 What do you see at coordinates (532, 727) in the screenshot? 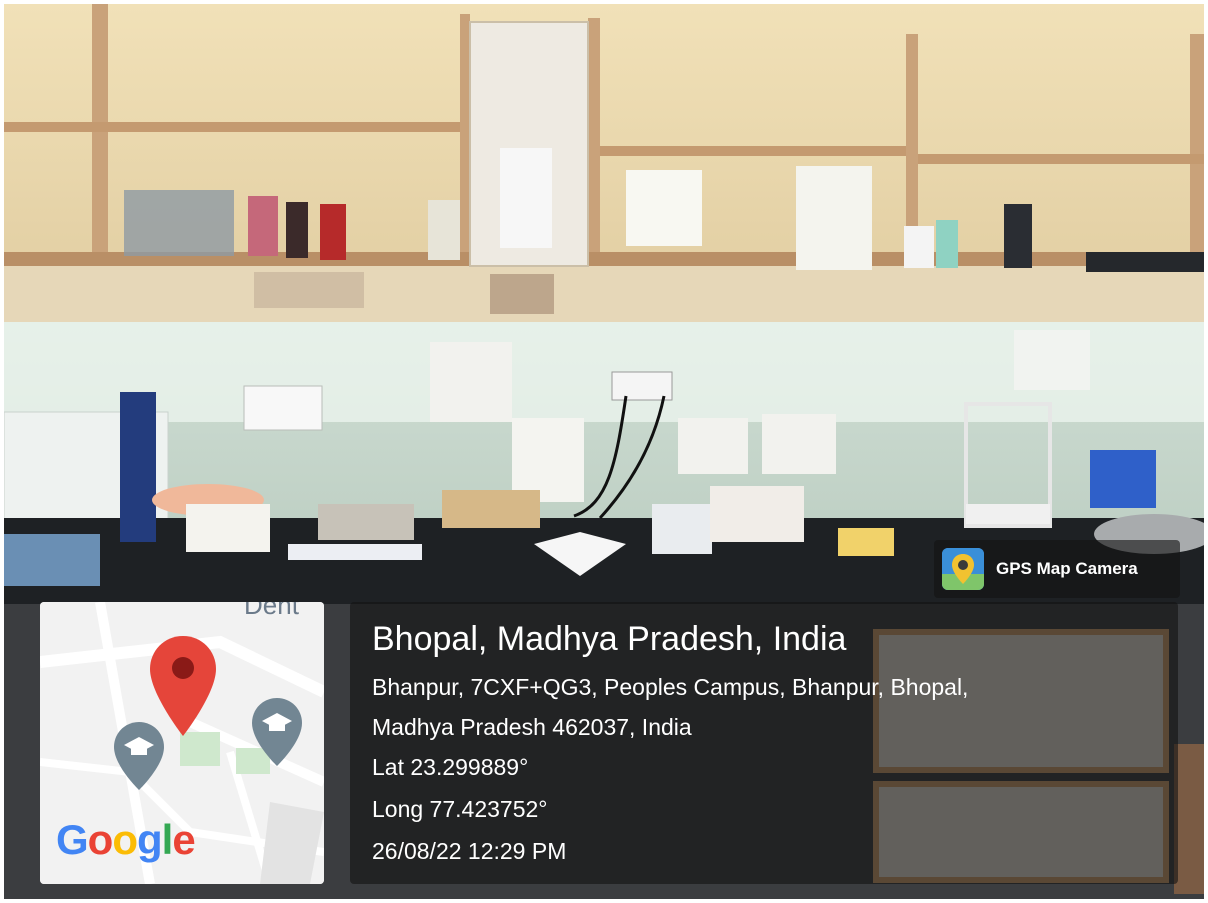
I see `address-line-2: Madhya Pradesh 462037, India` at bounding box center [532, 727].